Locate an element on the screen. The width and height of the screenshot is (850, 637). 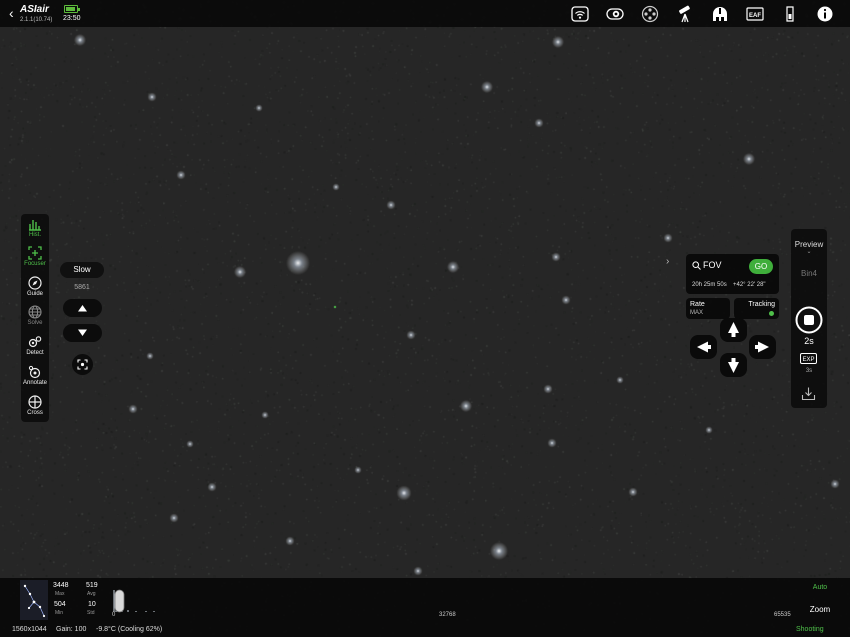
detect-icon is located at coordinates (35, 342).